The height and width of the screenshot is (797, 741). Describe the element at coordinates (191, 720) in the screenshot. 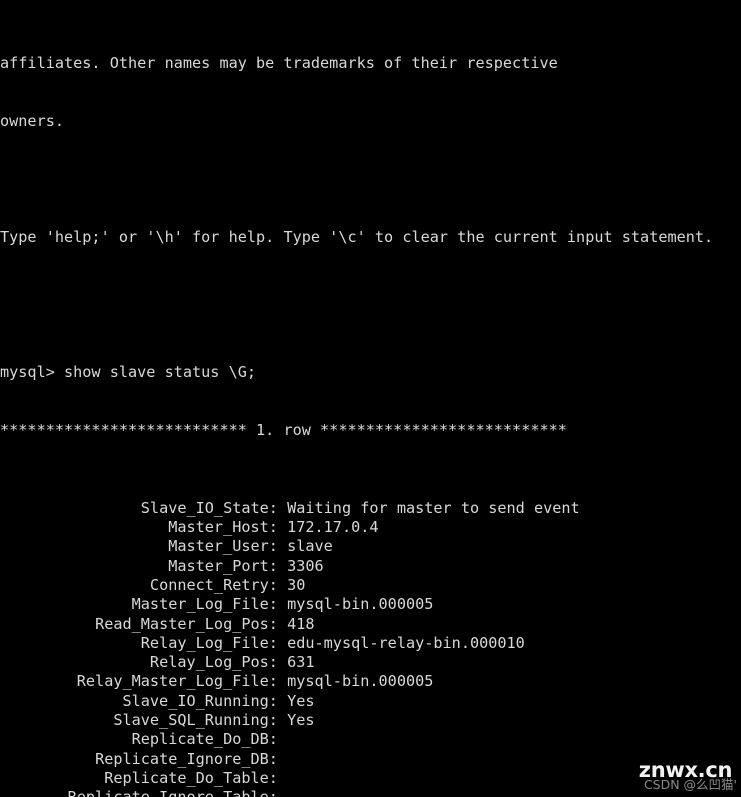

I see `status-row-label: Slave_SQL_Running` at that location.